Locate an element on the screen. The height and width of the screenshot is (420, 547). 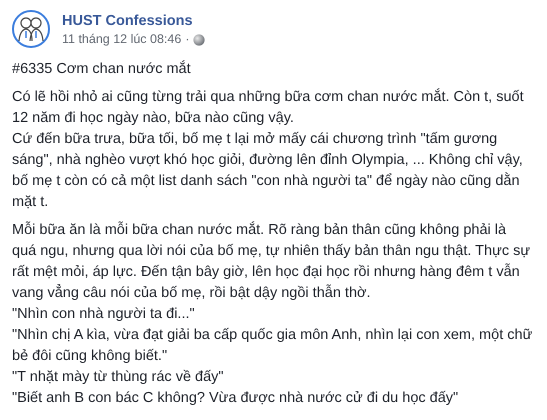
post-text: "Nhìn con nhà người ta đi..." is located at coordinates (104, 314).